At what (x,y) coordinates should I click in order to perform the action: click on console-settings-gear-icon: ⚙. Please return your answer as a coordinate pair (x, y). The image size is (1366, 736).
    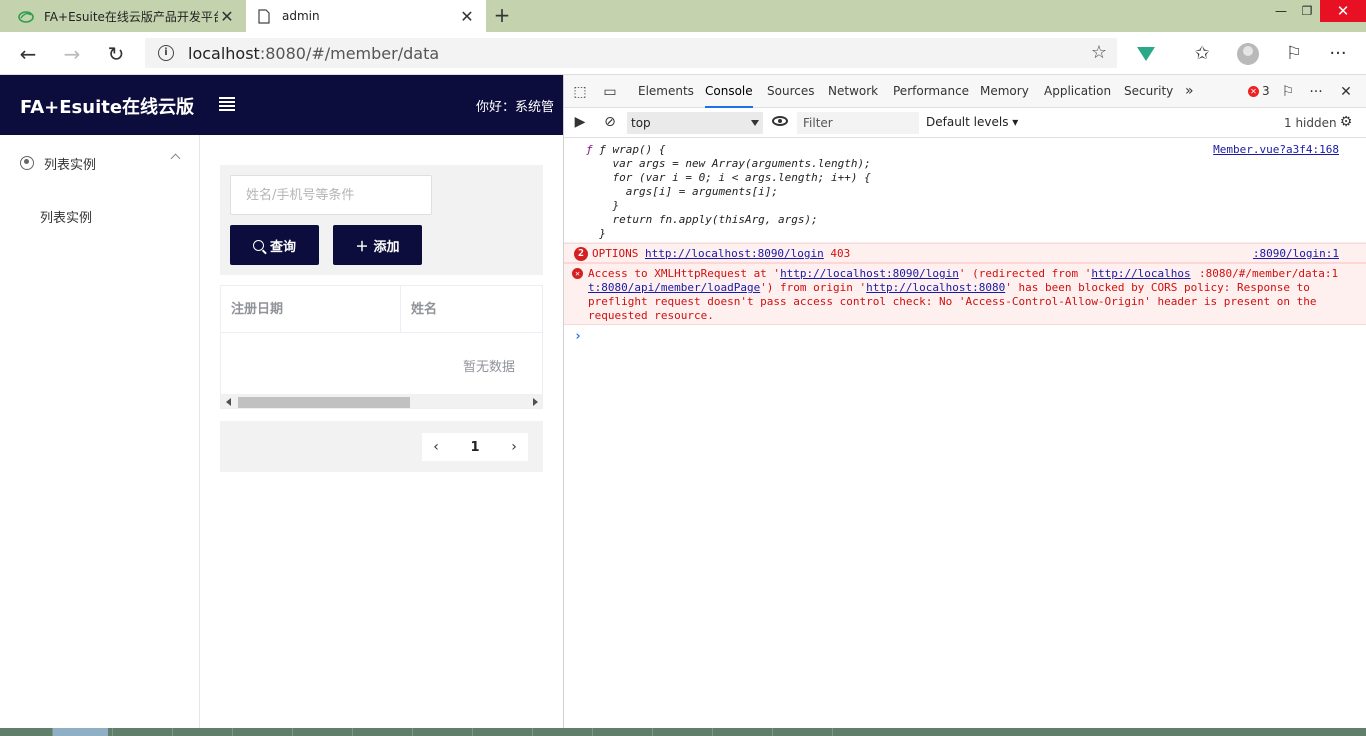
    Looking at the image, I should click on (1346, 122).